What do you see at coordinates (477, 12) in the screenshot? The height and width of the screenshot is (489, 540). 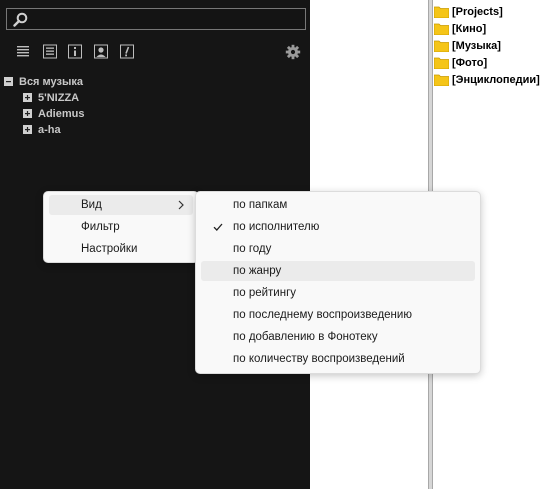 I see `folder-label: [Projects]` at bounding box center [477, 12].